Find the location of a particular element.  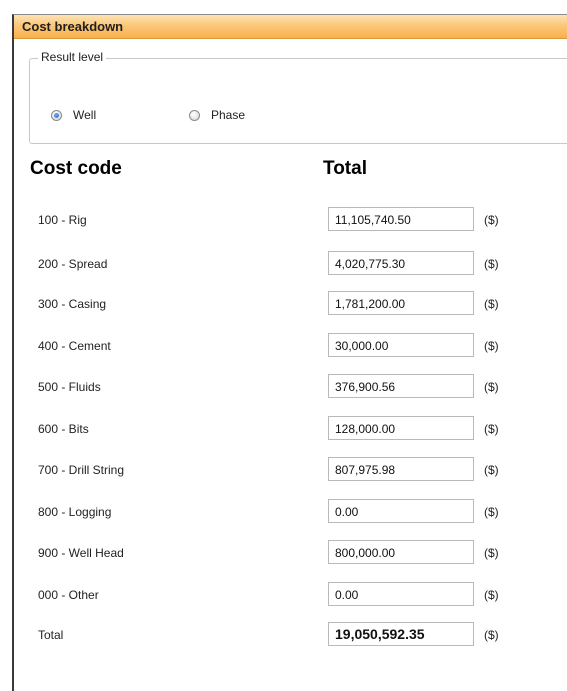

cost-row-other: 000 - Other 0.00 ($) is located at coordinates (277, 595).